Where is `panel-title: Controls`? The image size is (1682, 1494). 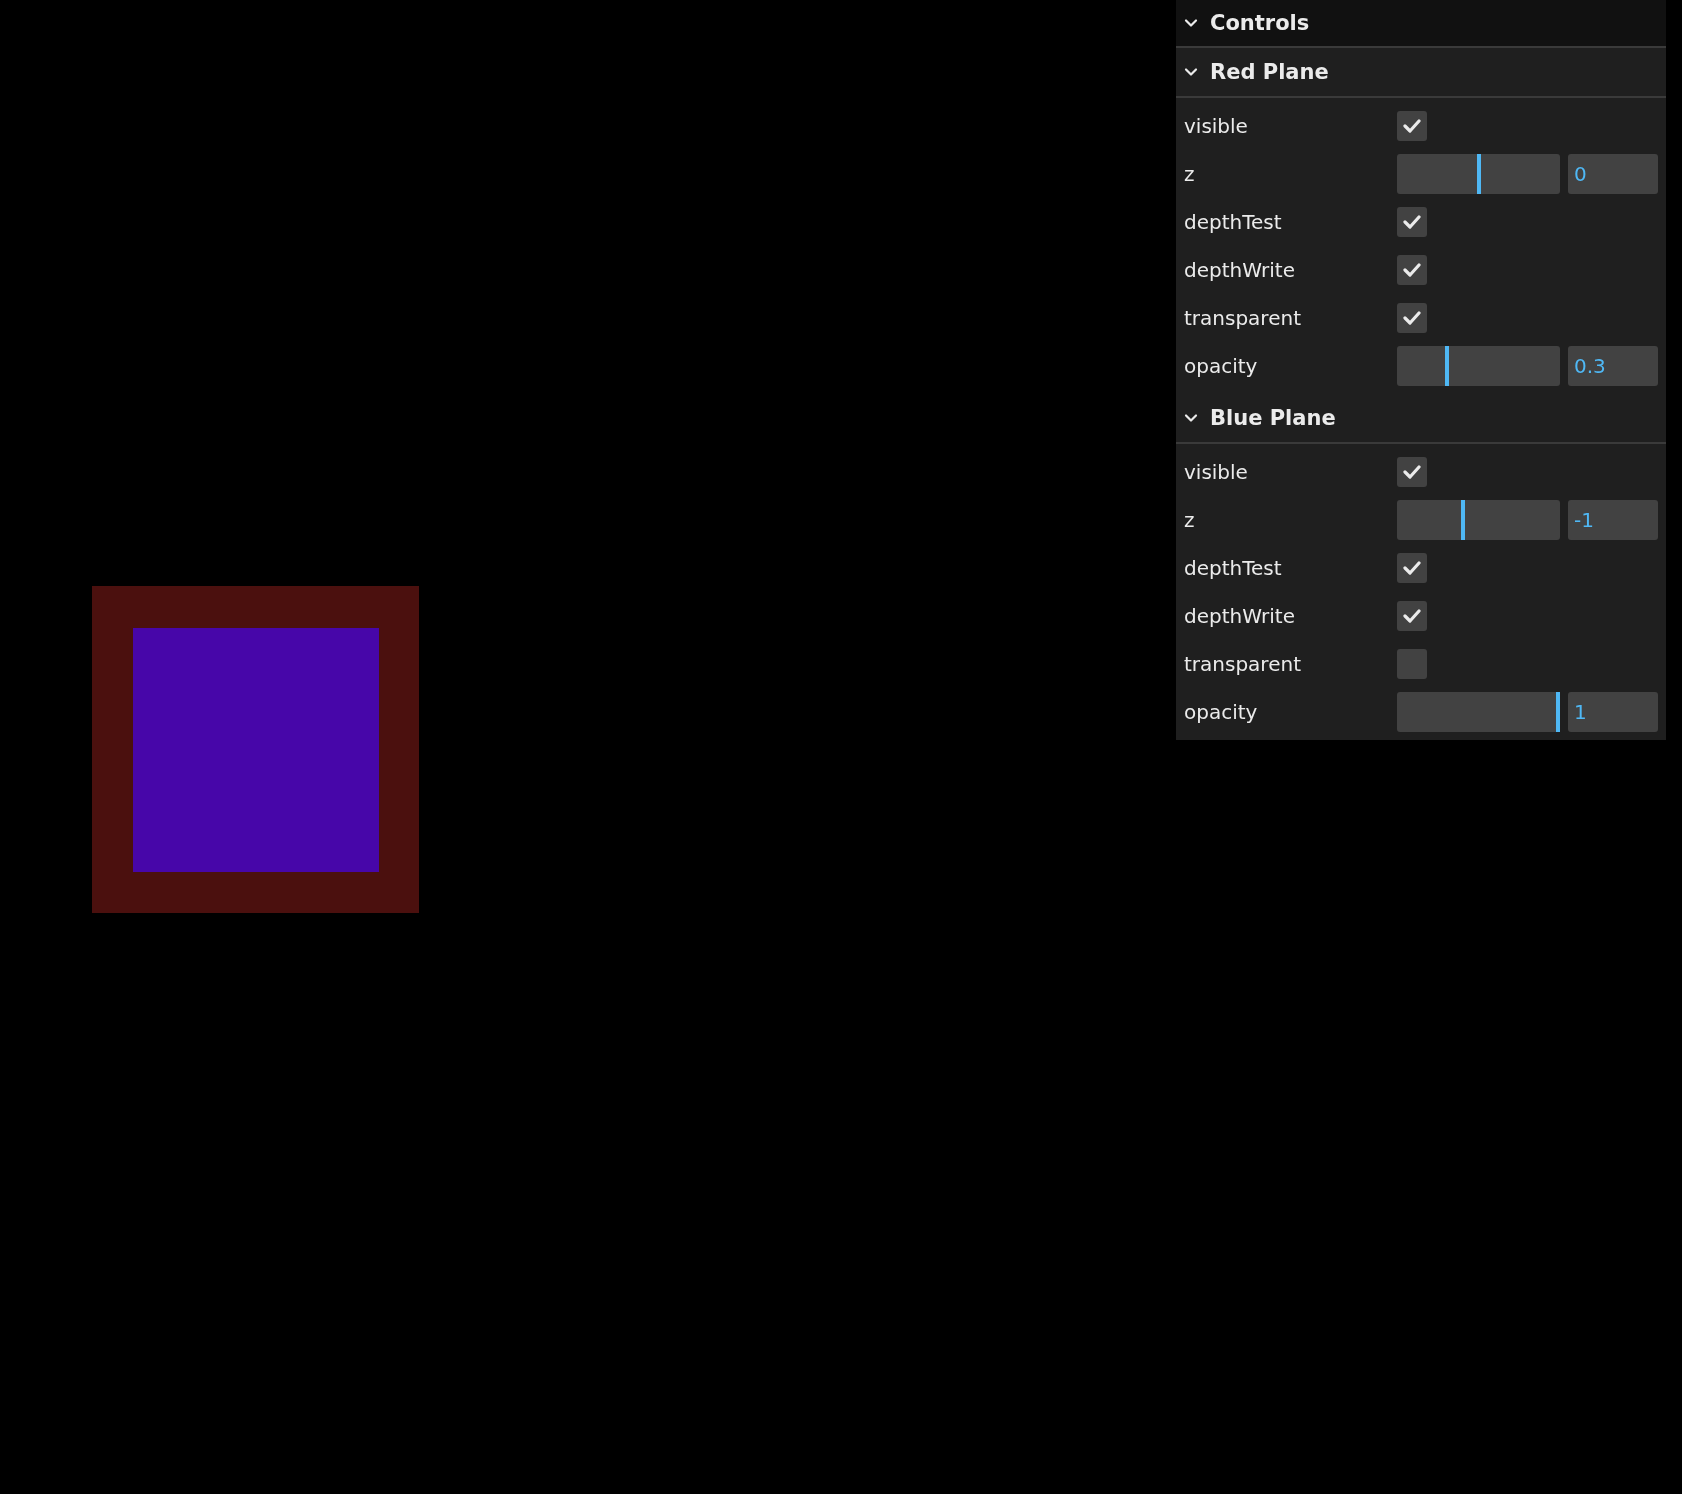 panel-title: Controls is located at coordinates (1260, 23).